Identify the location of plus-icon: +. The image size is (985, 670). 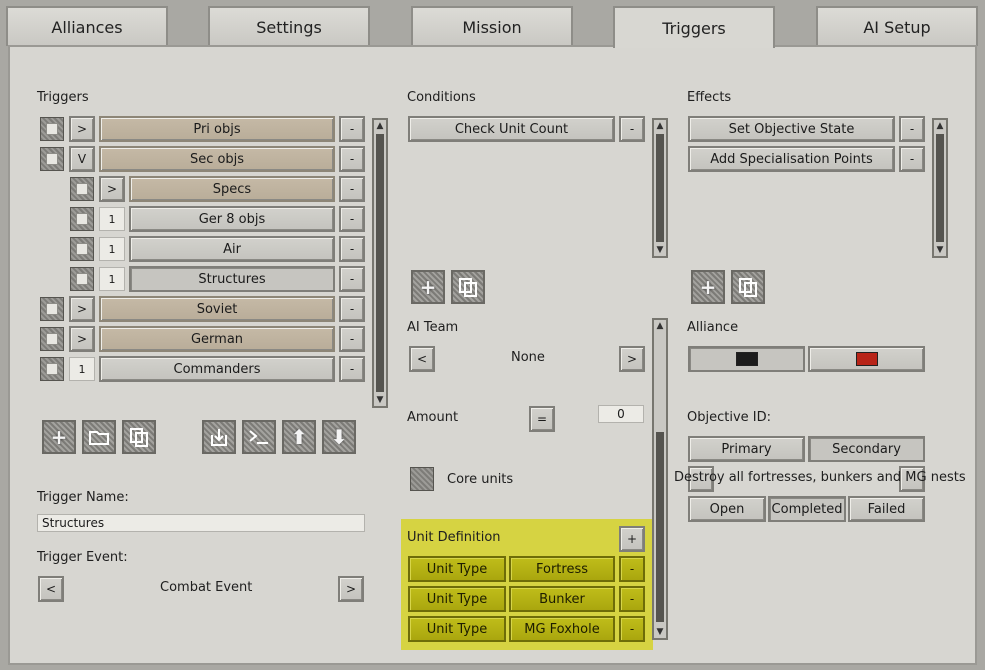
(59, 437).